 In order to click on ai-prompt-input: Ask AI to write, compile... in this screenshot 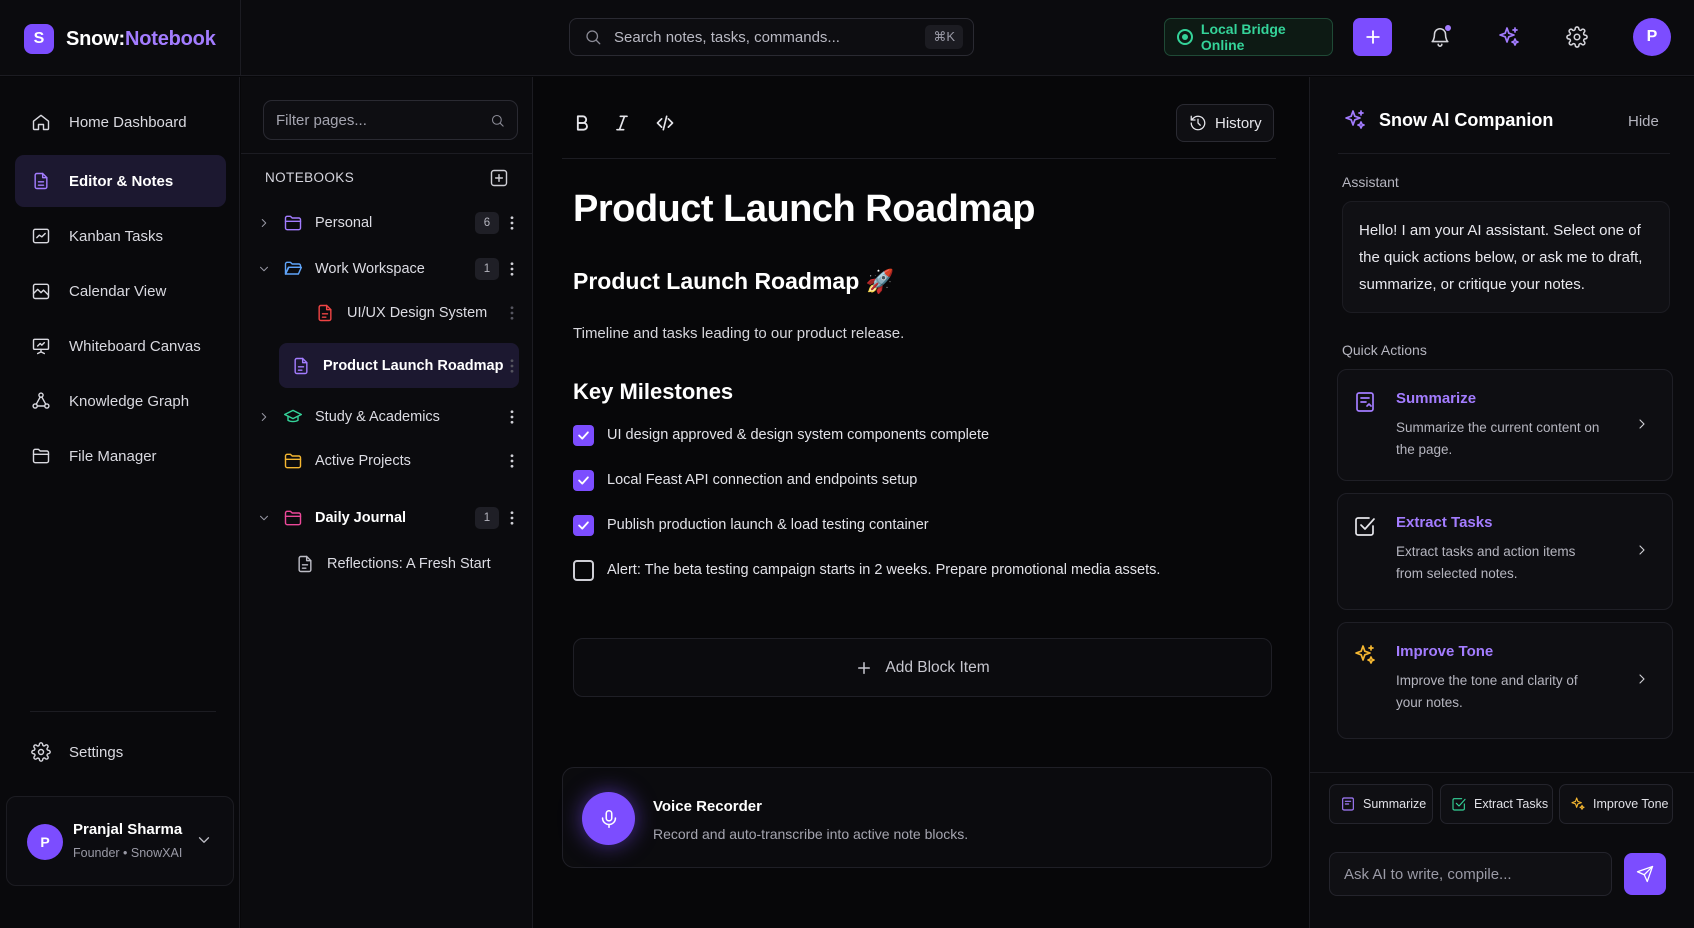, I will do `click(1470, 874)`.